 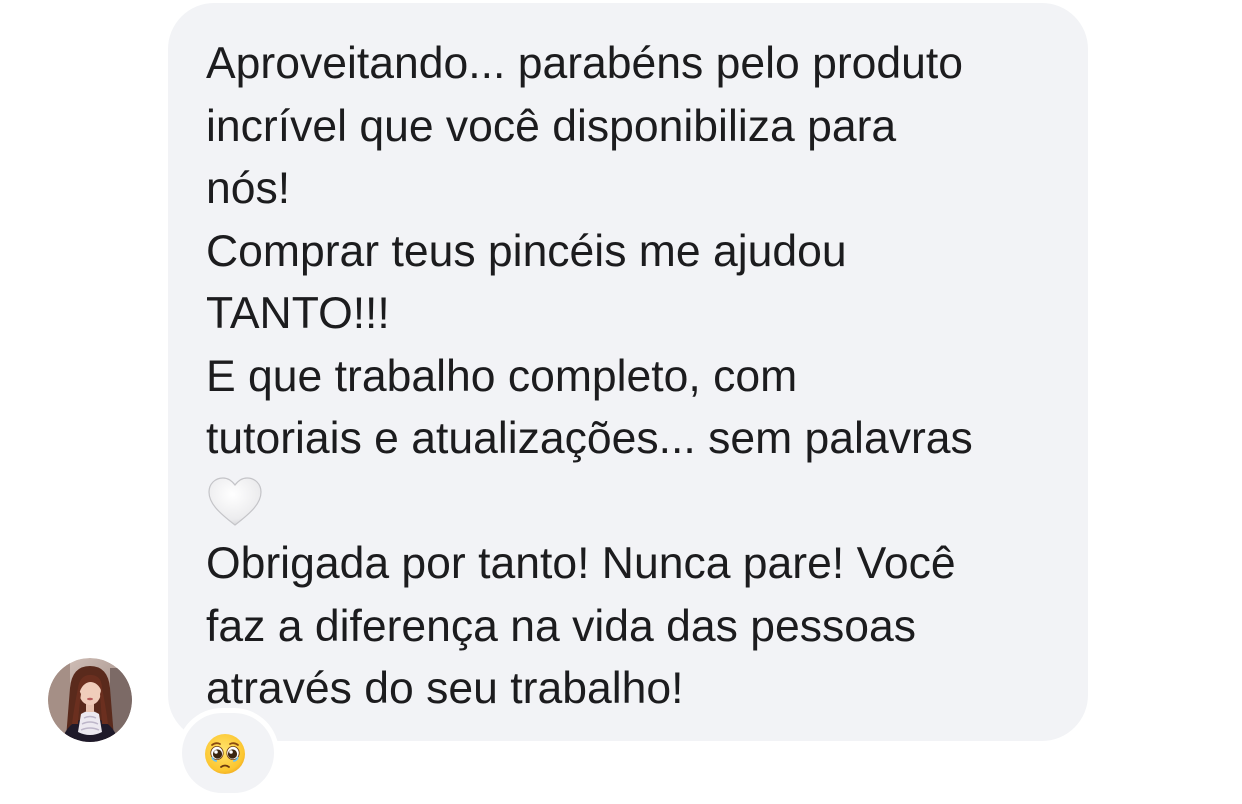 What do you see at coordinates (235, 502) in the screenshot?
I see `white-heart-icon` at bounding box center [235, 502].